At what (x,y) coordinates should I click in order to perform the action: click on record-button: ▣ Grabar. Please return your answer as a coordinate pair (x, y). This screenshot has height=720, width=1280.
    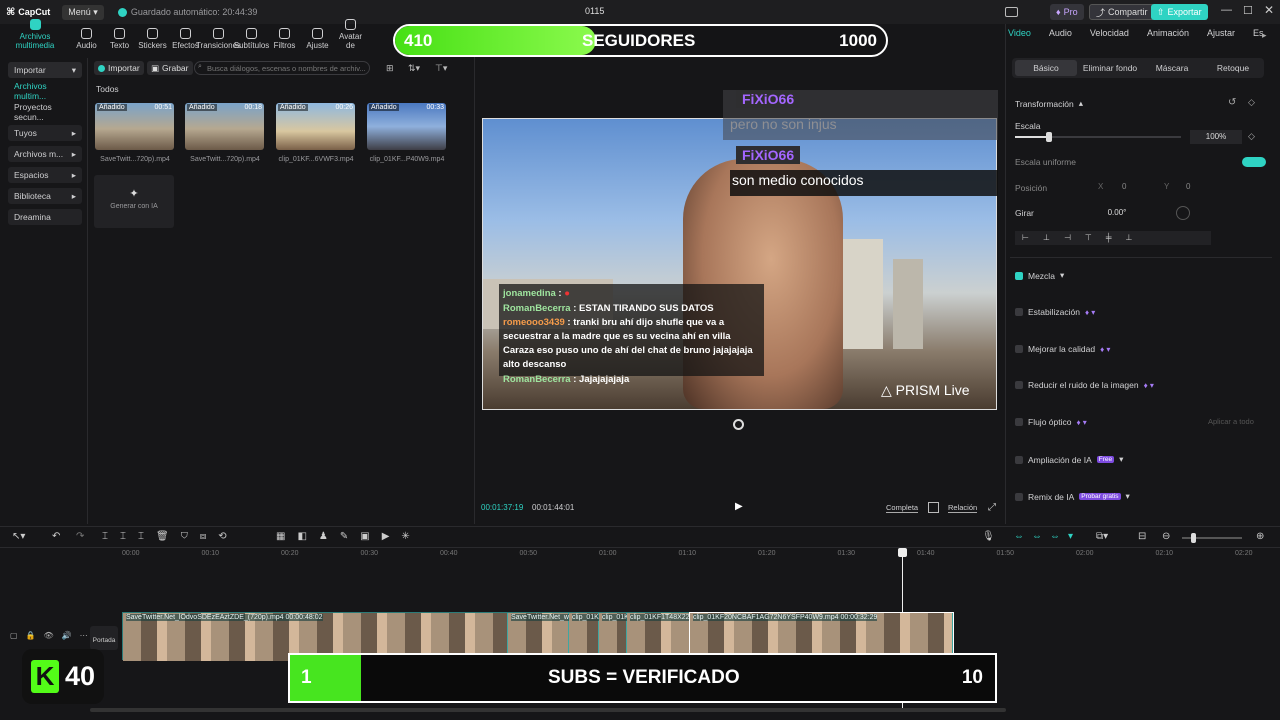
    Looking at the image, I should click on (170, 68).